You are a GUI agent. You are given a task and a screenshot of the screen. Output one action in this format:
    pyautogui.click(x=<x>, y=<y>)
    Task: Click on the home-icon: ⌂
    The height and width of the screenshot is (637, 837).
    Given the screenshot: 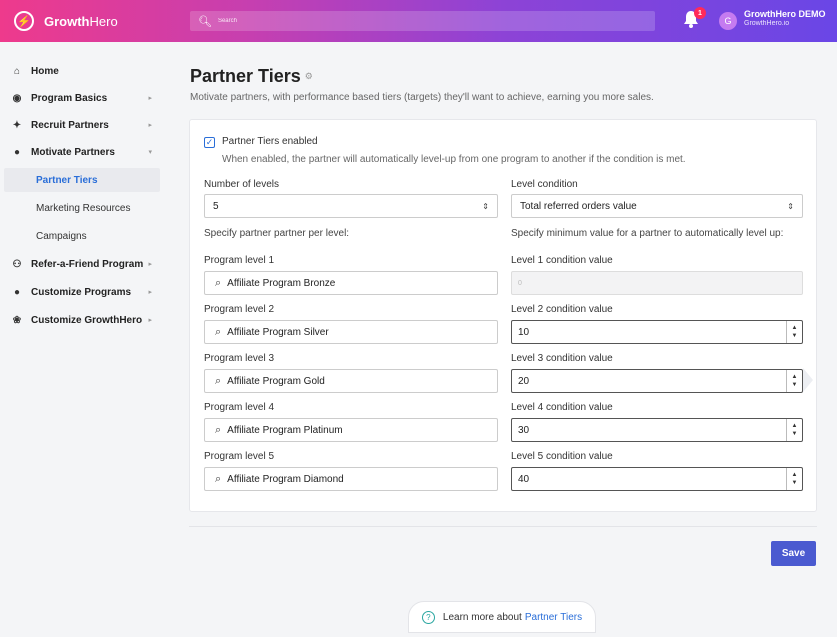 What is the action you would take?
    pyautogui.click(x=17, y=71)
    